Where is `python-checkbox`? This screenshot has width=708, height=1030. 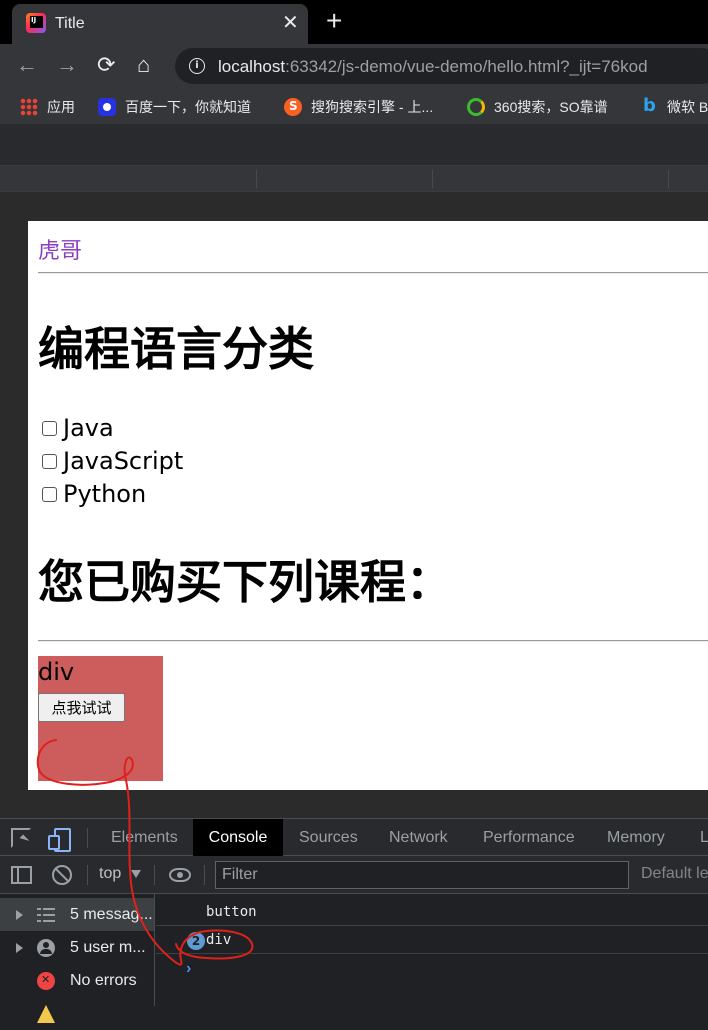
python-checkbox is located at coordinates (49, 494).